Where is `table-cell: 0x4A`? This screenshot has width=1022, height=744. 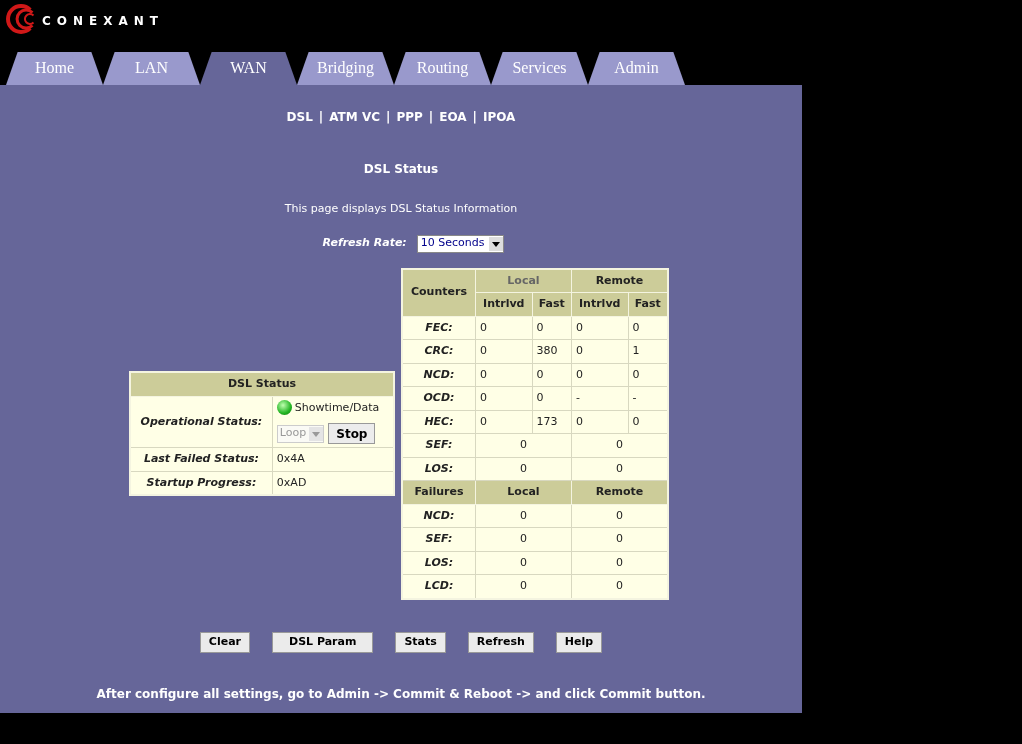 table-cell: 0x4A is located at coordinates (333, 459).